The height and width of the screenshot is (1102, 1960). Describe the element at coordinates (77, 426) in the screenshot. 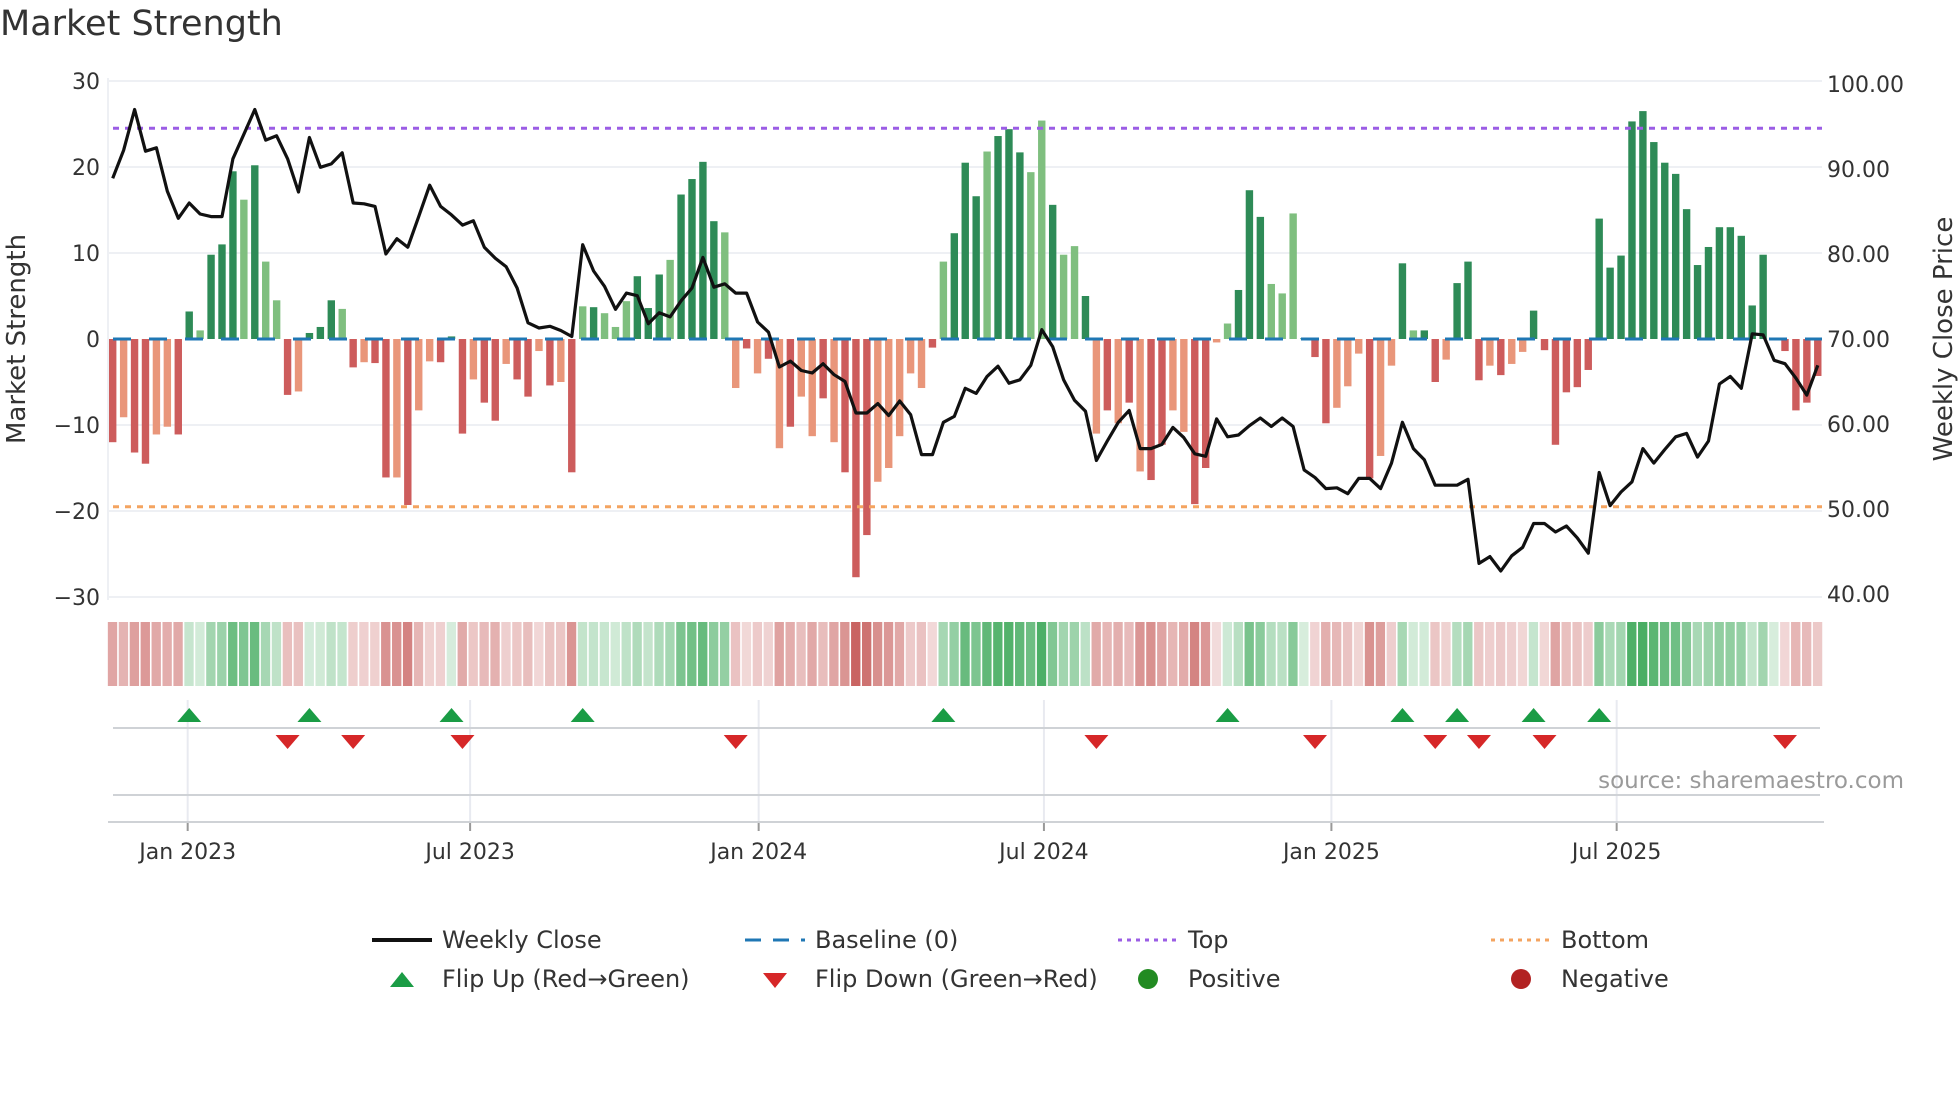

I see `y-tick-label: −10` at that location.